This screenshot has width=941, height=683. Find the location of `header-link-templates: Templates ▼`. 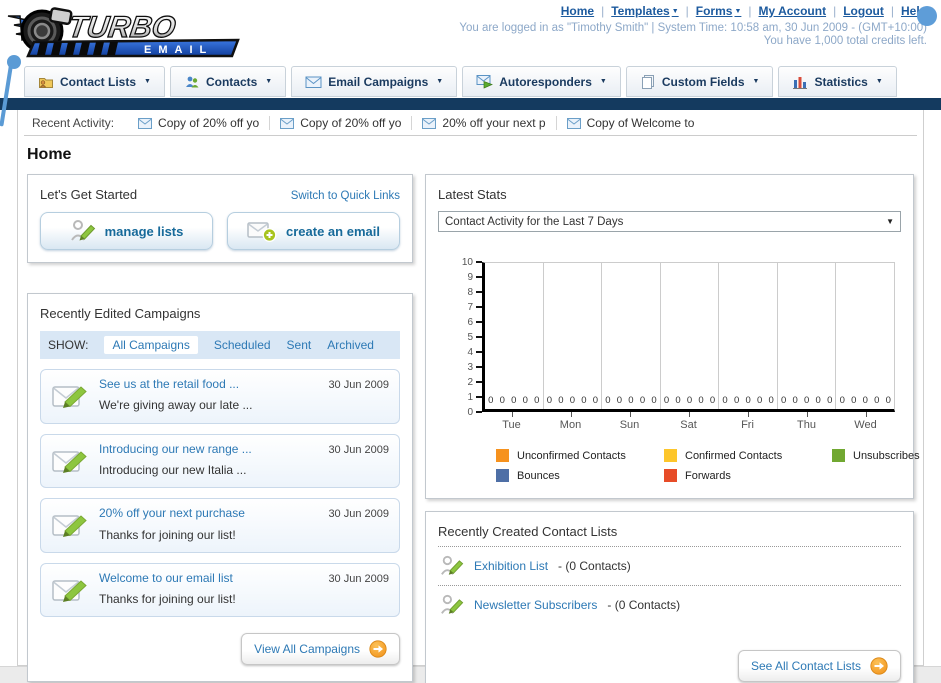

header-link-templates: Templates ▼ is located at coordinates (644, 11).